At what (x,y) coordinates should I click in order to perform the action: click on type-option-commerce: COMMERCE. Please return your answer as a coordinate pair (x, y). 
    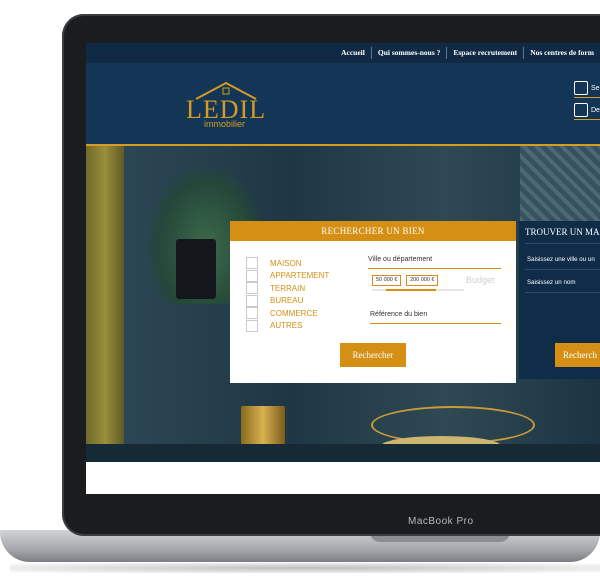
    Looking at the image, I should click on (287, 313).